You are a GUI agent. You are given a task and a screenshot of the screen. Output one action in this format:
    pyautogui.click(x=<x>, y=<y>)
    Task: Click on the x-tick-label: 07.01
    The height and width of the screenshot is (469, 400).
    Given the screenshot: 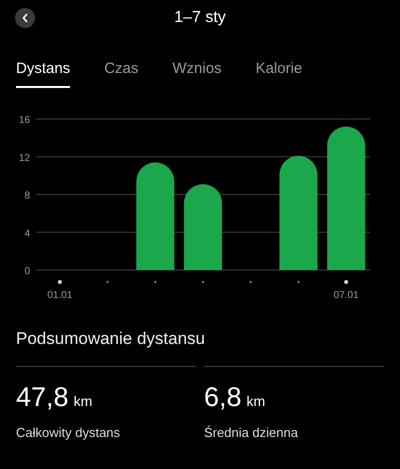 What is the action you would take?
    pyautogui.click(x=346, y=296)
    